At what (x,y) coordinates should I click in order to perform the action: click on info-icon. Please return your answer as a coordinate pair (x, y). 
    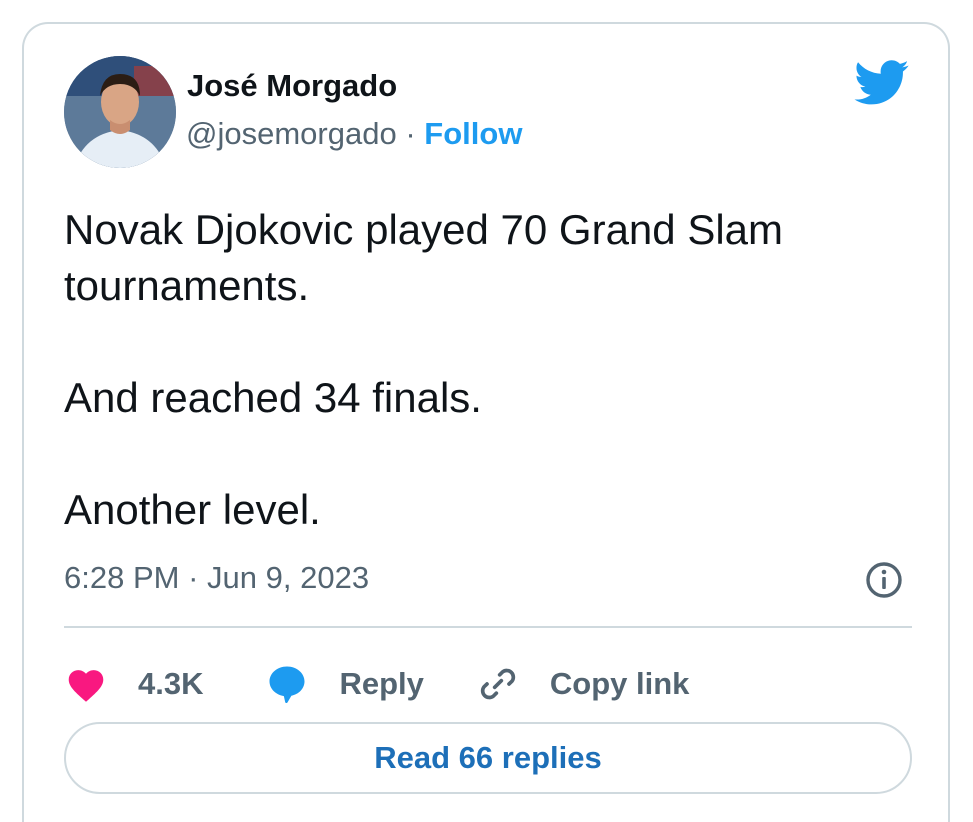
    Looking at the image, I should click on (884, 580).